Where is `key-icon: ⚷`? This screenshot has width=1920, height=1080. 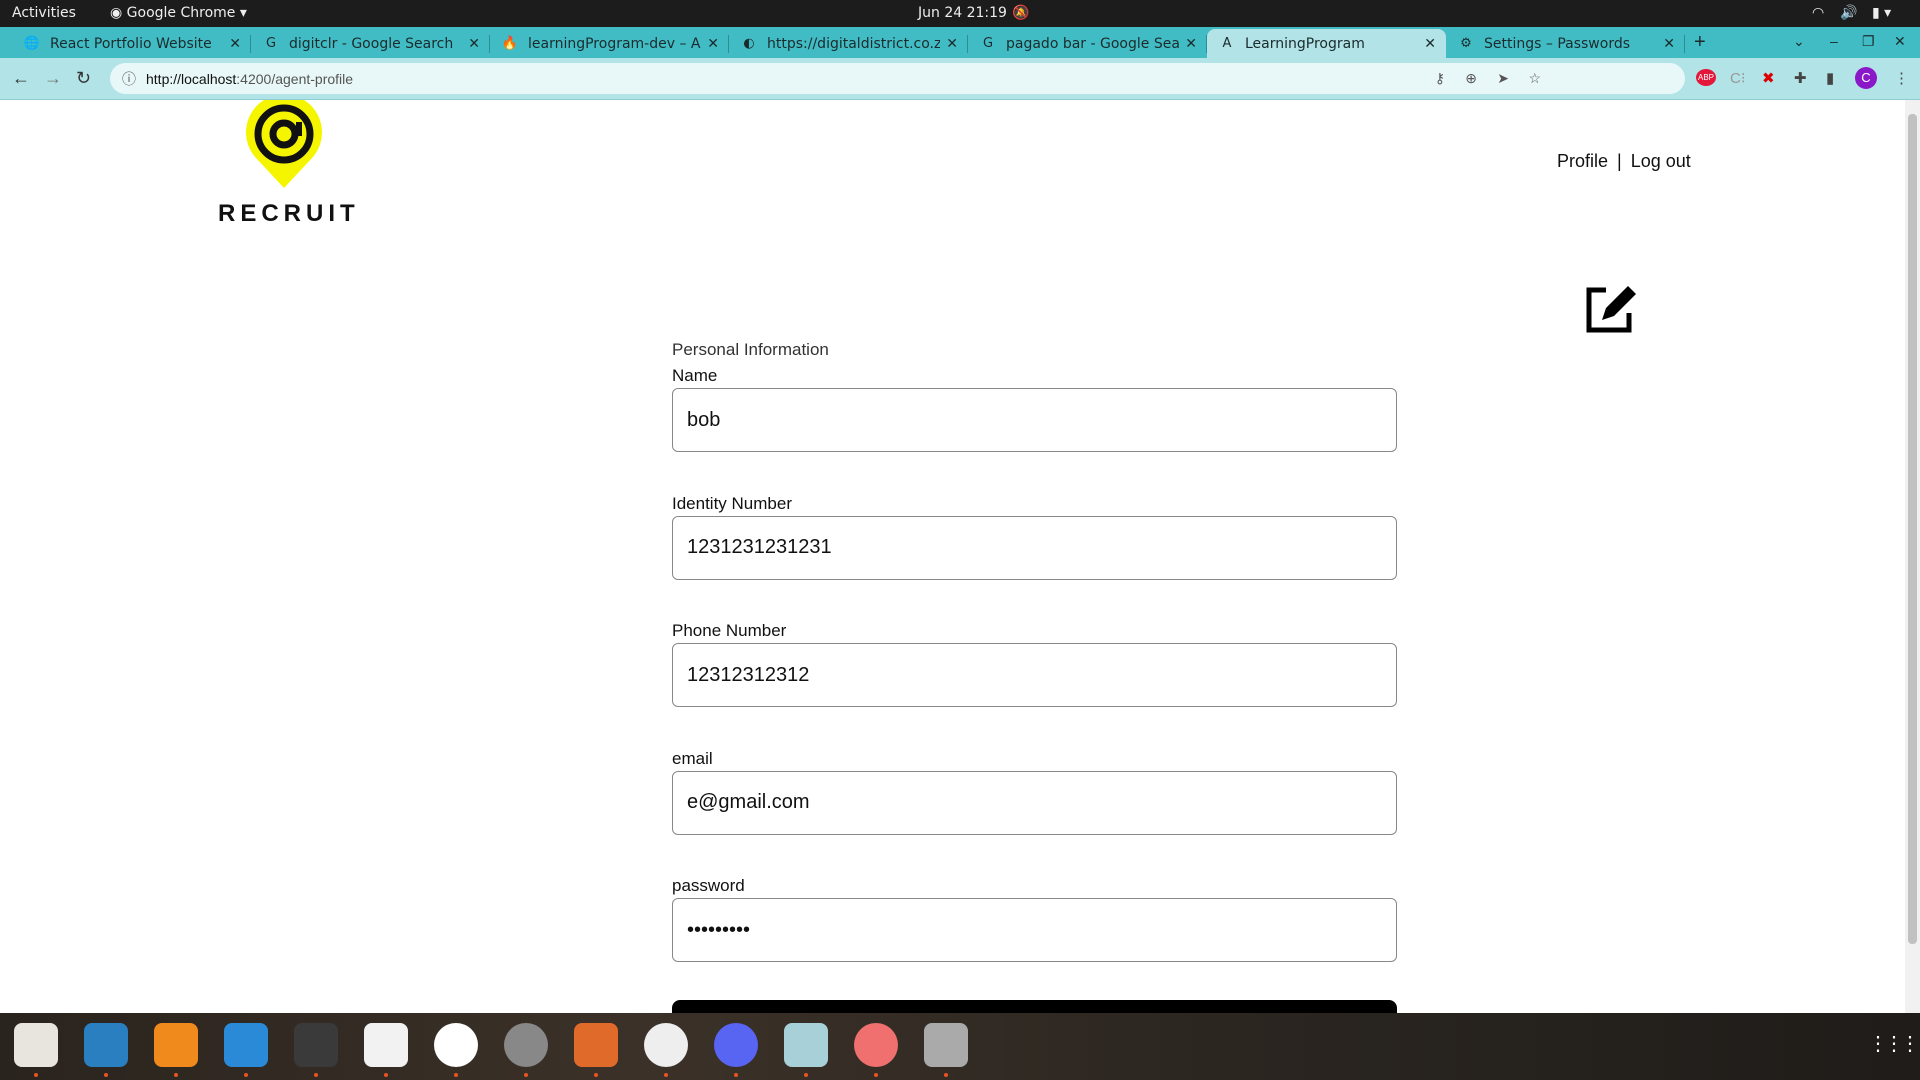
key-icon: ⚷ is located at coordinates (1440, 78).